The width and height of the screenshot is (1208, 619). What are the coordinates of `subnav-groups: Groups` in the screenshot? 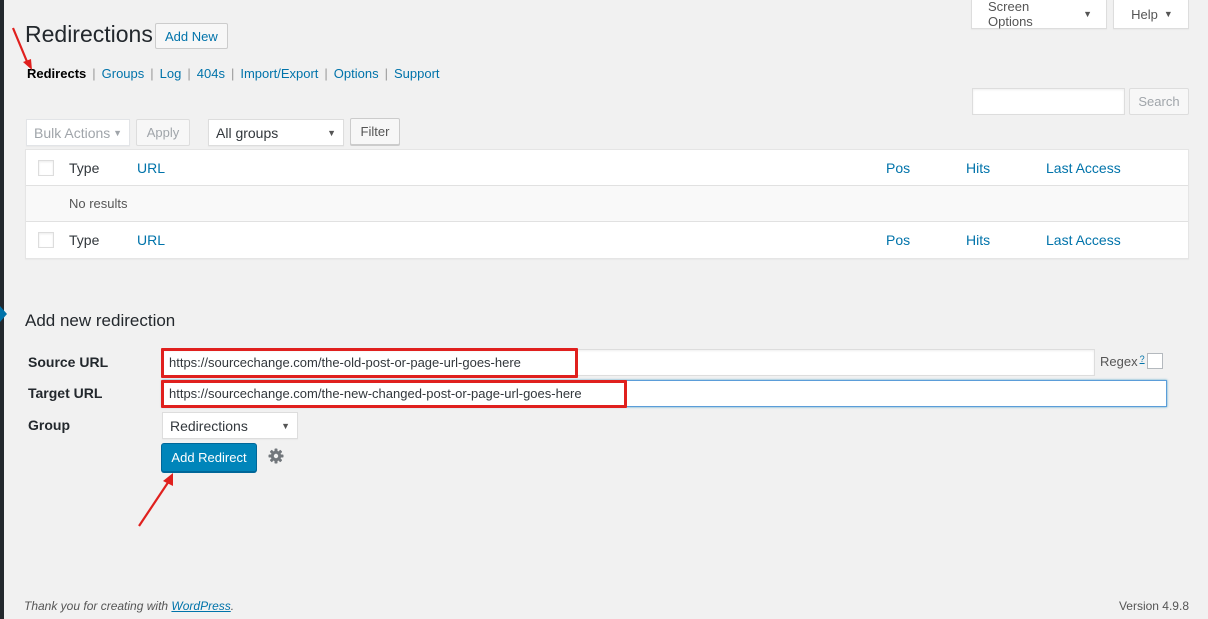 It's located at (123, 73).